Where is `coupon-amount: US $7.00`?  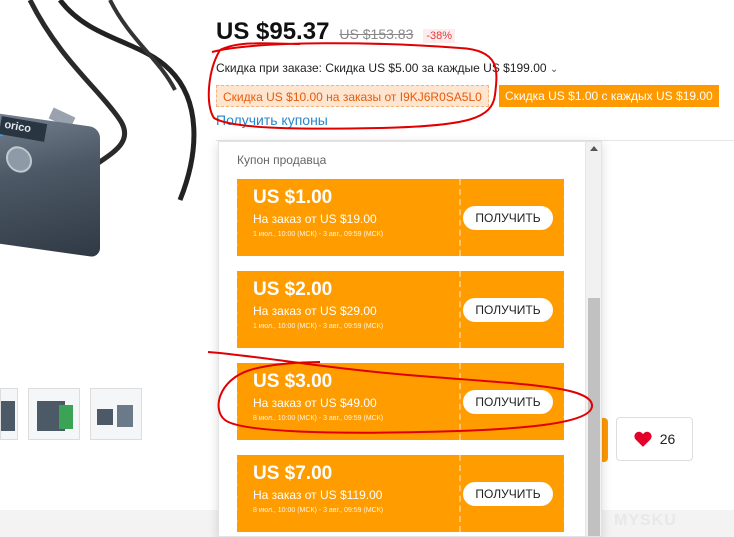 coupon-amount: US $7.00 is located at coordinates (293, 473).